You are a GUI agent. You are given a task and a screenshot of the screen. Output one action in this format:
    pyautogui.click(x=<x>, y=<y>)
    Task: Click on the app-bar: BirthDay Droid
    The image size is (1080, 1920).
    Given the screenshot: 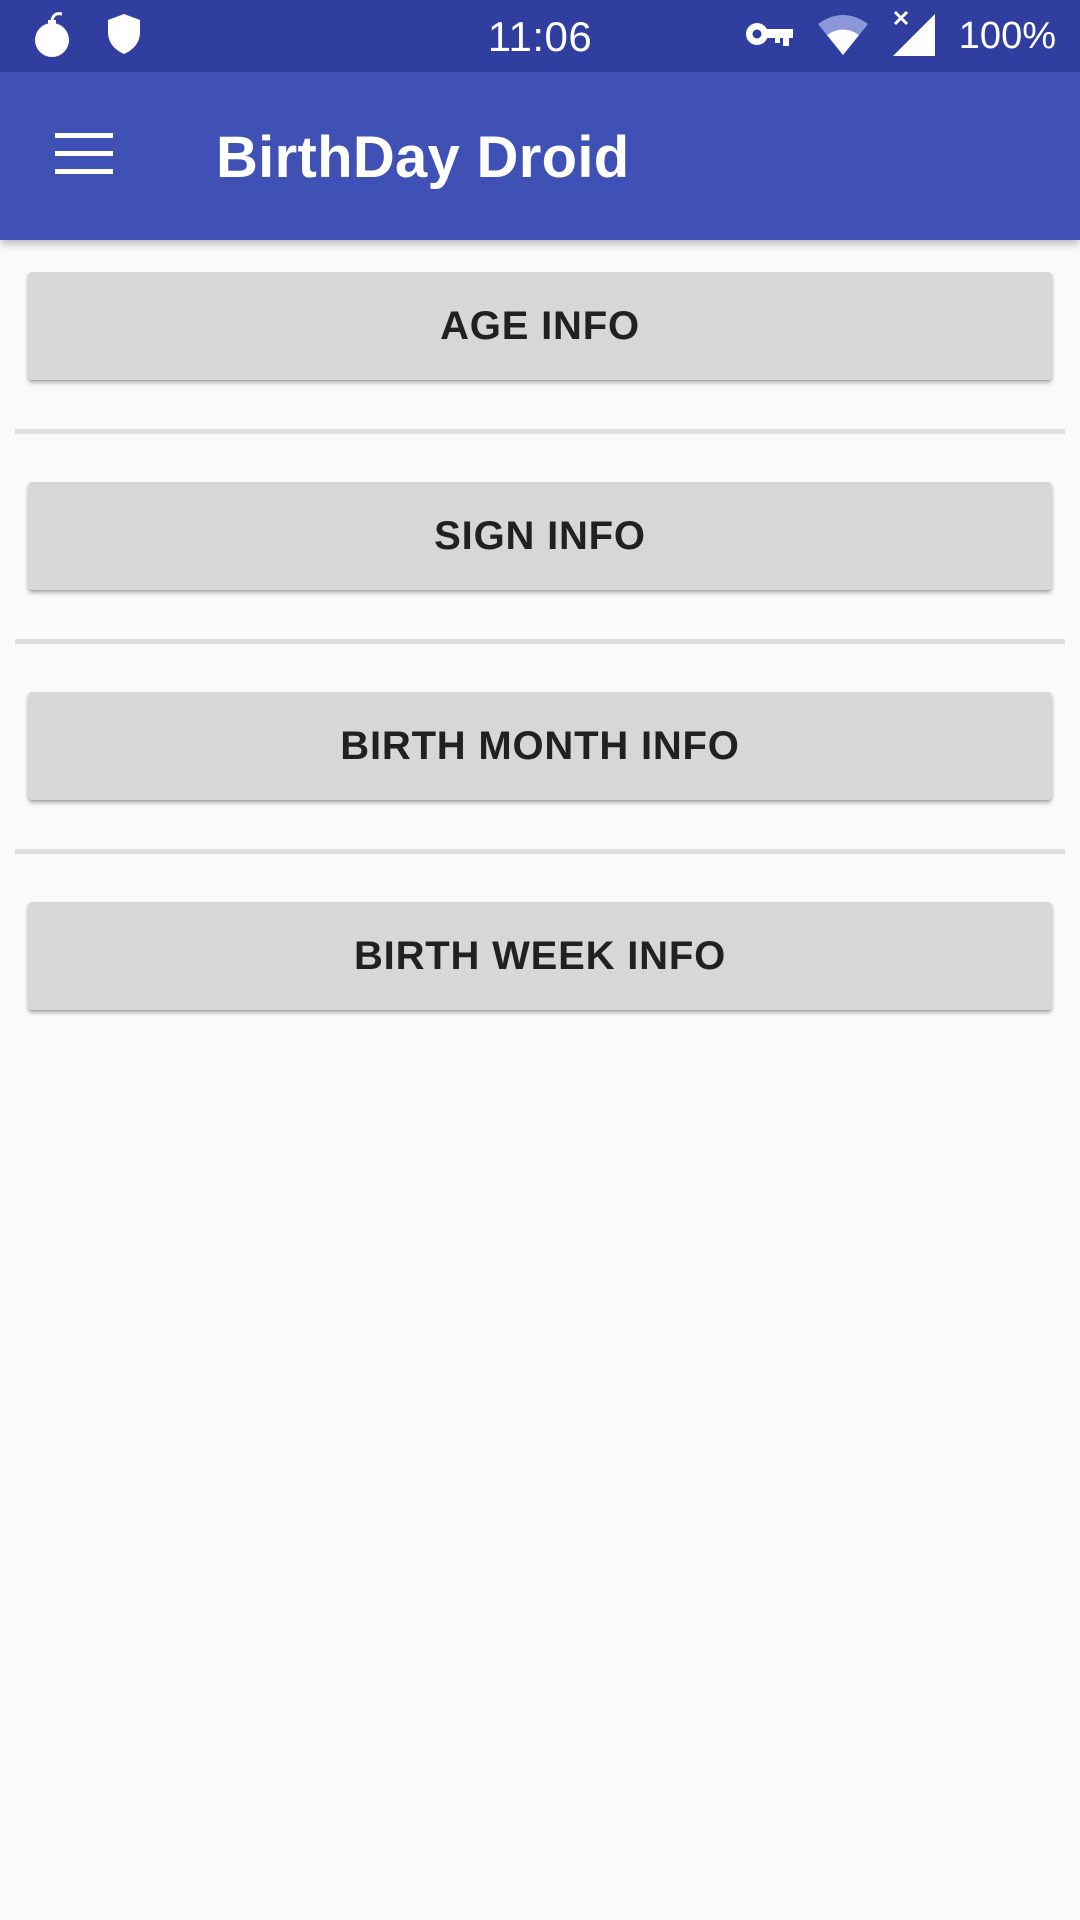 What is the action you would take?
    pyautogui.click(x=540, y=156)
    